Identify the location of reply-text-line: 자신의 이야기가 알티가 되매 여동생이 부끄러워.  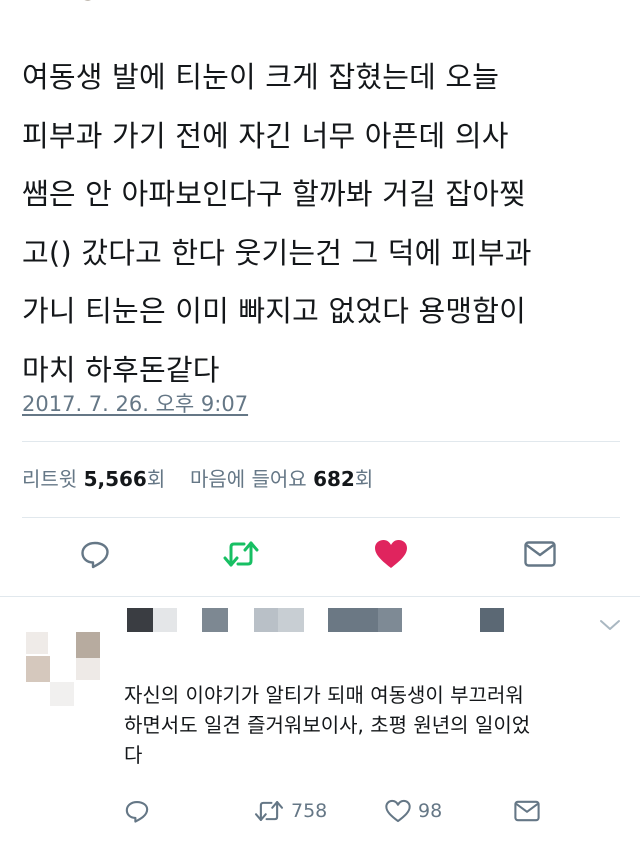
(324, 695).